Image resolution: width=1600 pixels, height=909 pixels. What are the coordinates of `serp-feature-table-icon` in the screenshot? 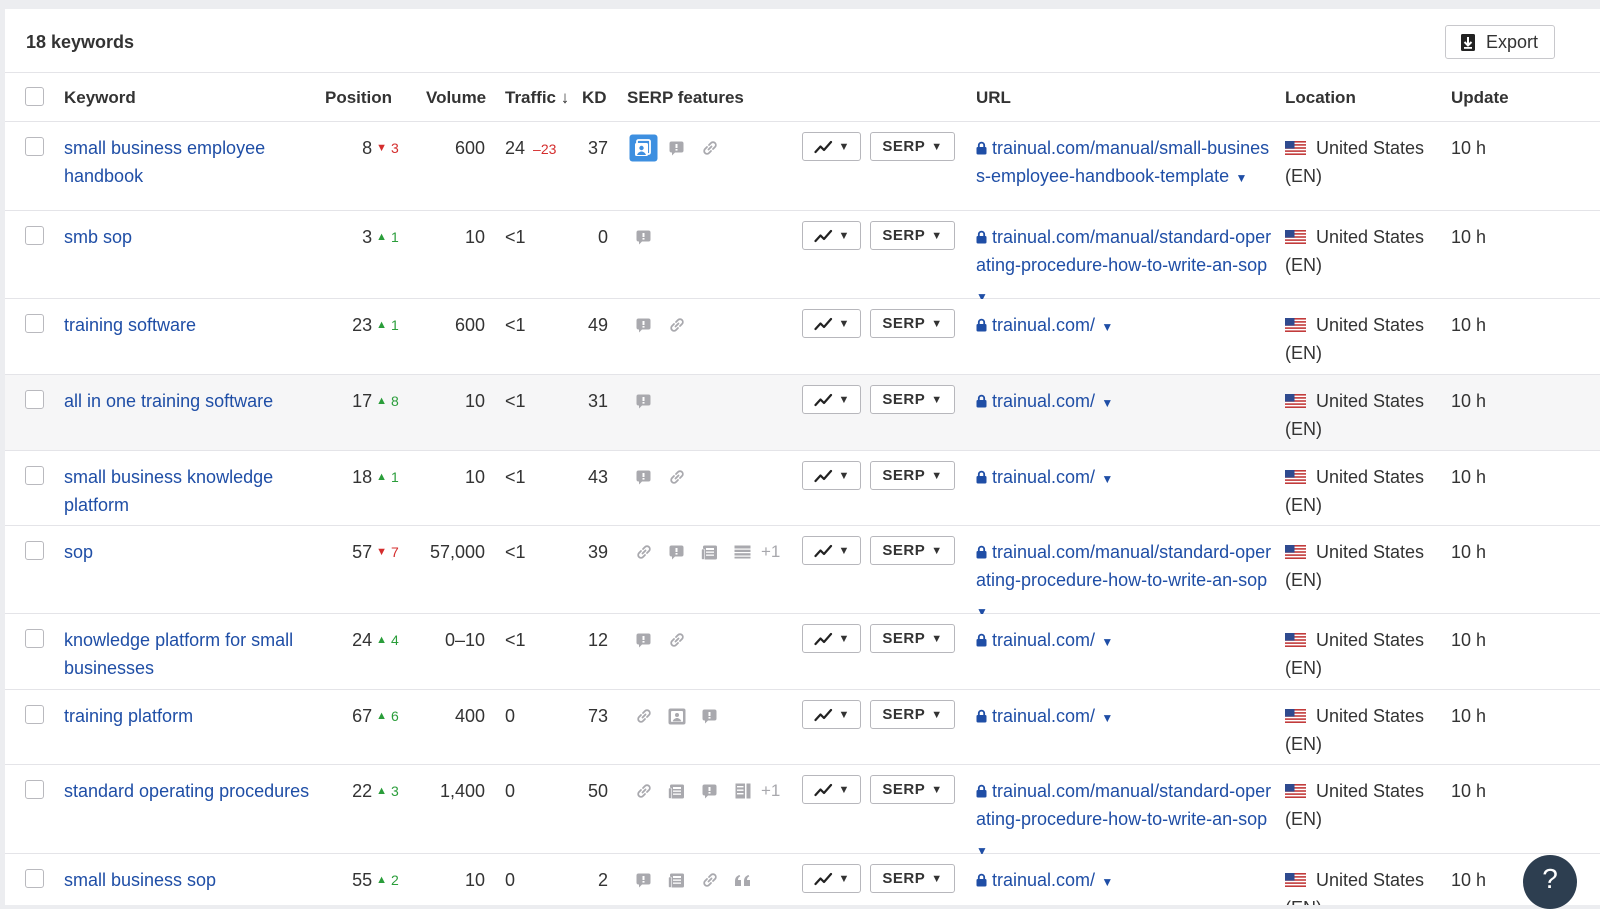 It's located at (742, 552).